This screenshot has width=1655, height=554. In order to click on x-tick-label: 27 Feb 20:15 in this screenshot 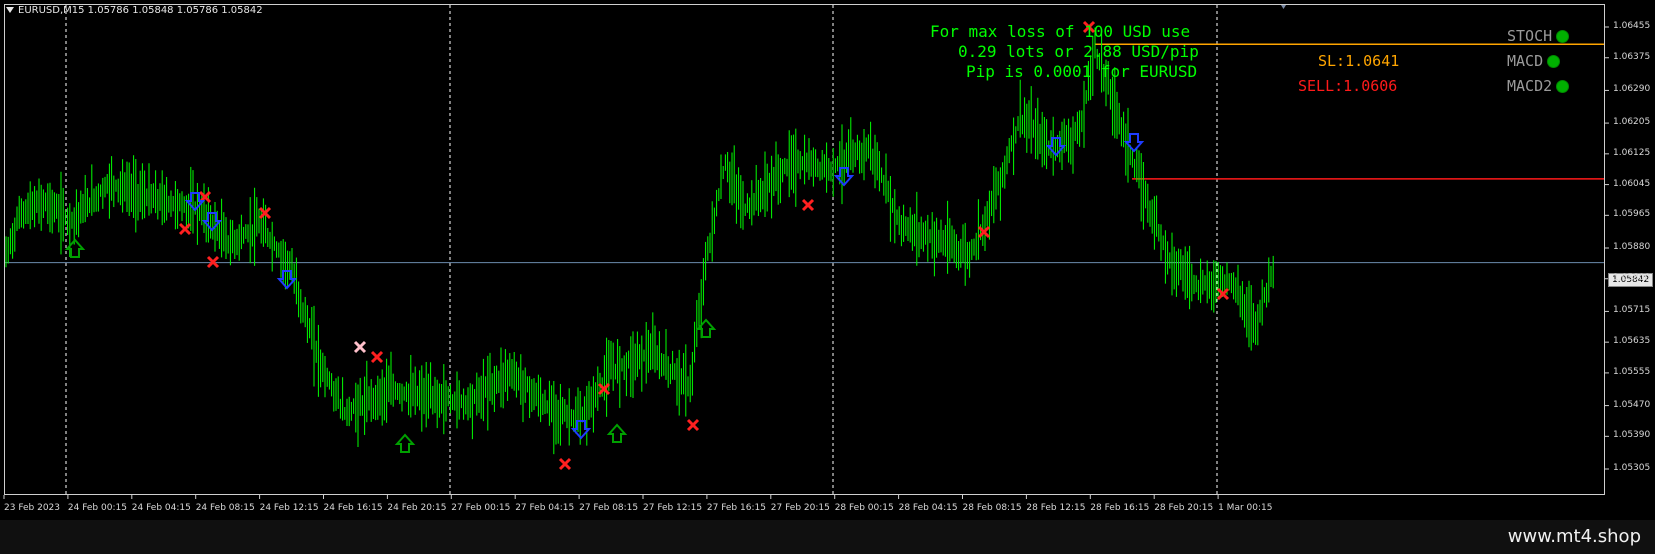, I will do `click(800, 508)`.